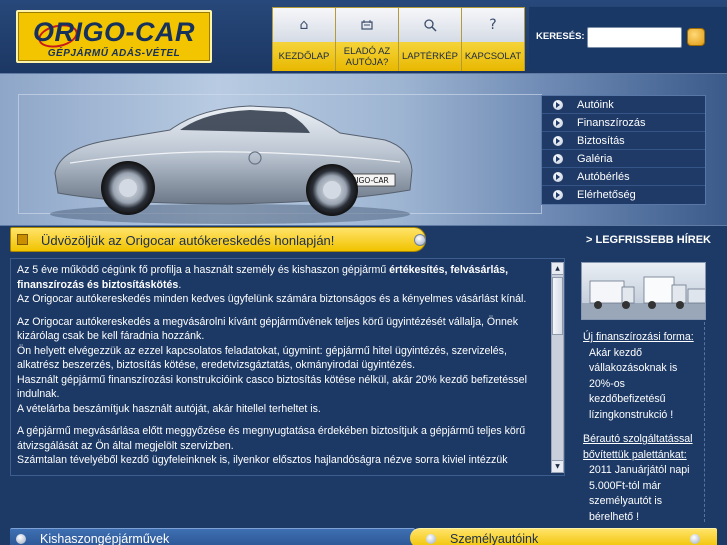 Image resolution: width=727 pixels, height=545 pixels. I want to click on section-passenger-label: Személyautóink, so click(494, 538).